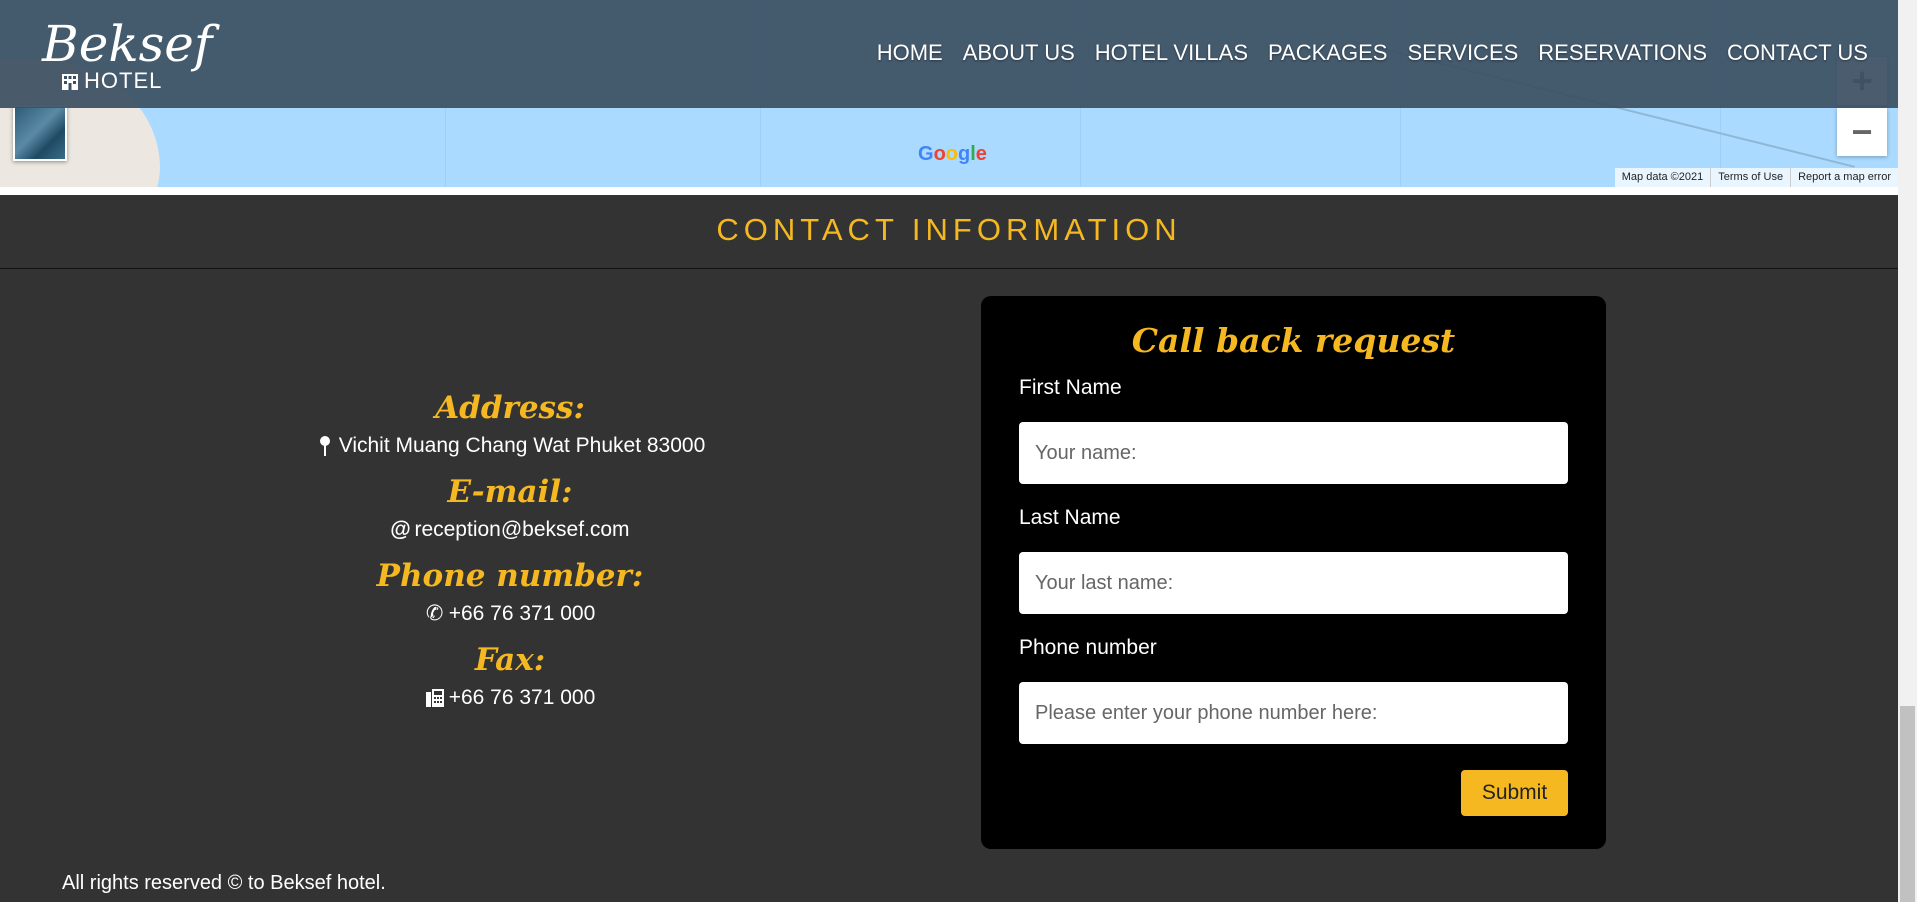  Describe the element at coordinates (1070, 517) in the screenshot. I see `last-name-label: Last Name` at that location.